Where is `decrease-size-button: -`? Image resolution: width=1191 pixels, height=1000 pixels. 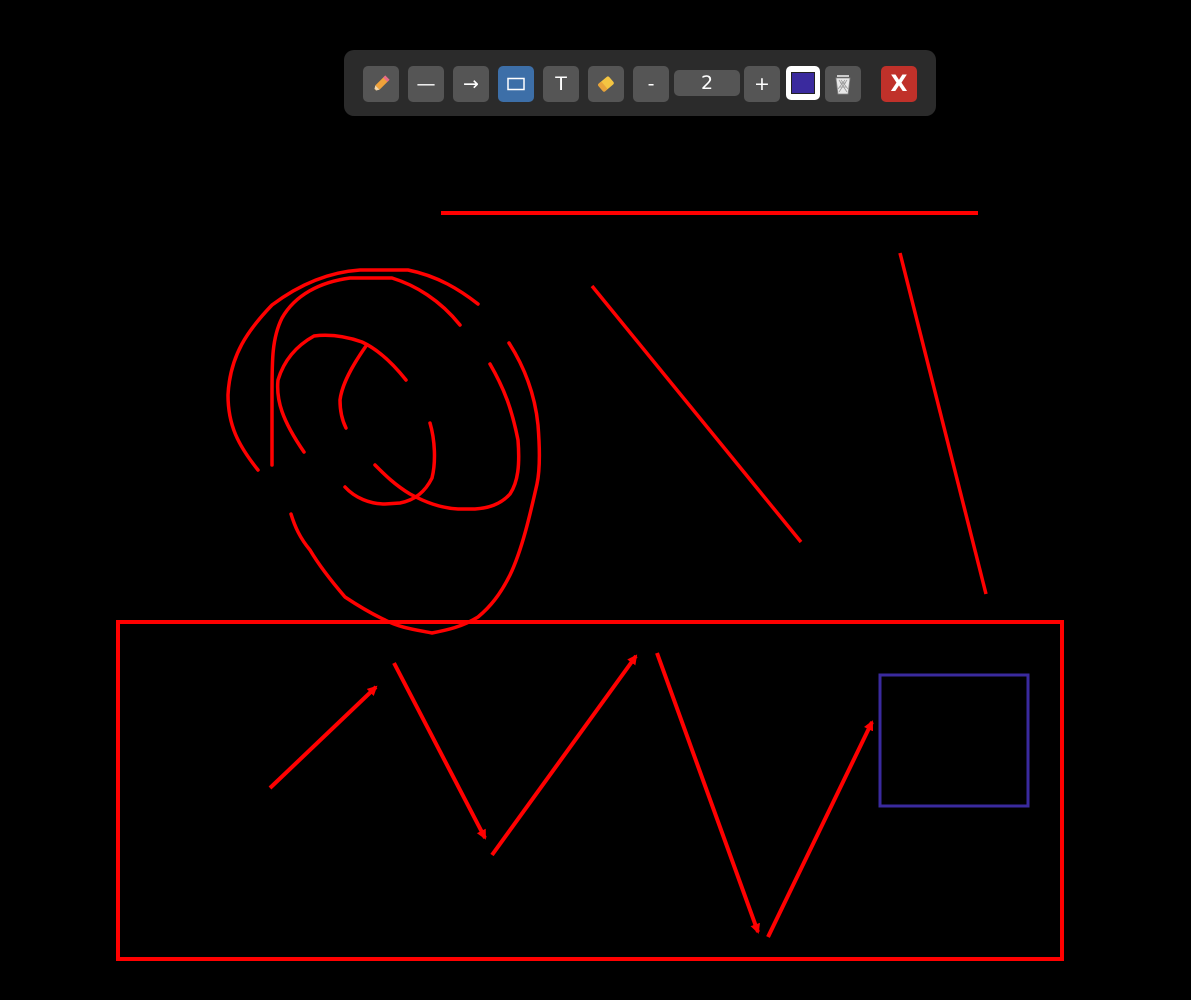 decrease-size-button: - is located at coordinates (651, 84).